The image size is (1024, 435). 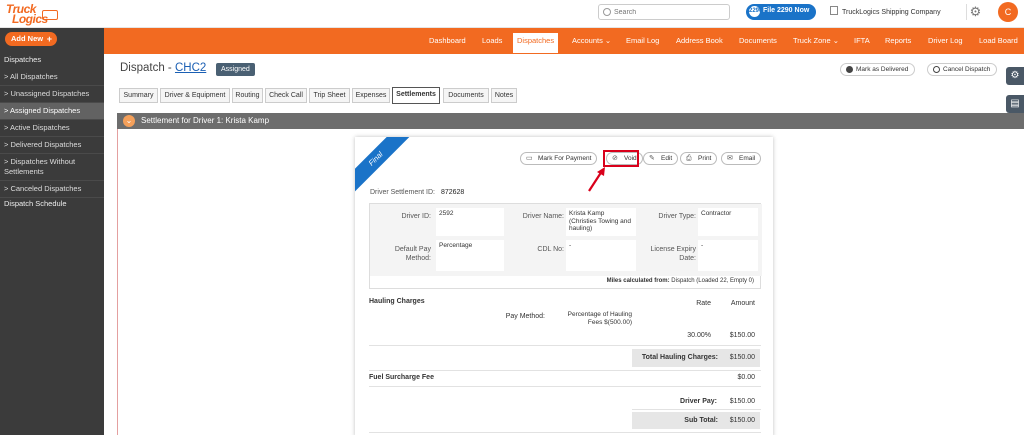 What do you see at coordinates (742, 303) in the screenshot?
I see `amount-header: Amount` at bounding box center [742, 303].